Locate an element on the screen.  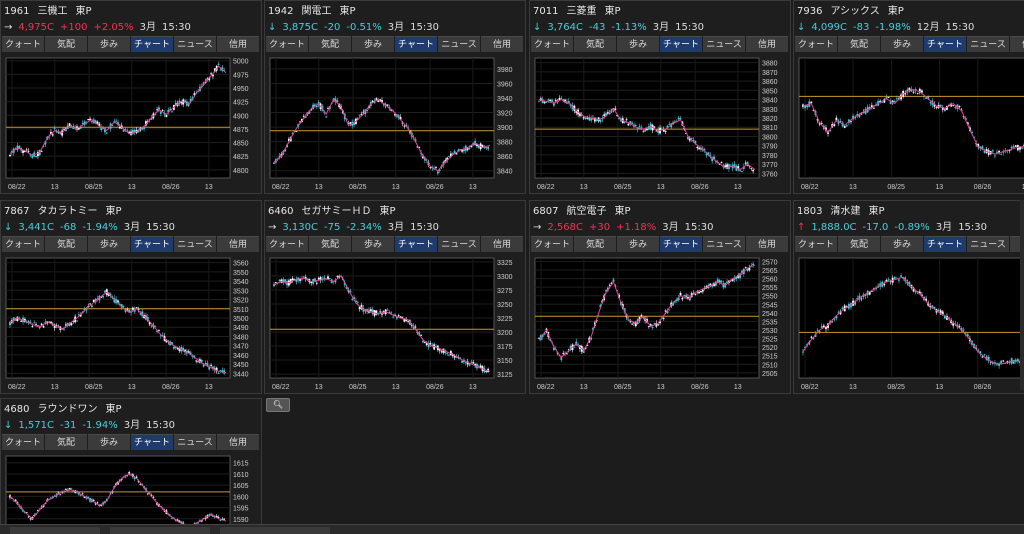
stock-code: 4680 is located at coordinates (16, 409).